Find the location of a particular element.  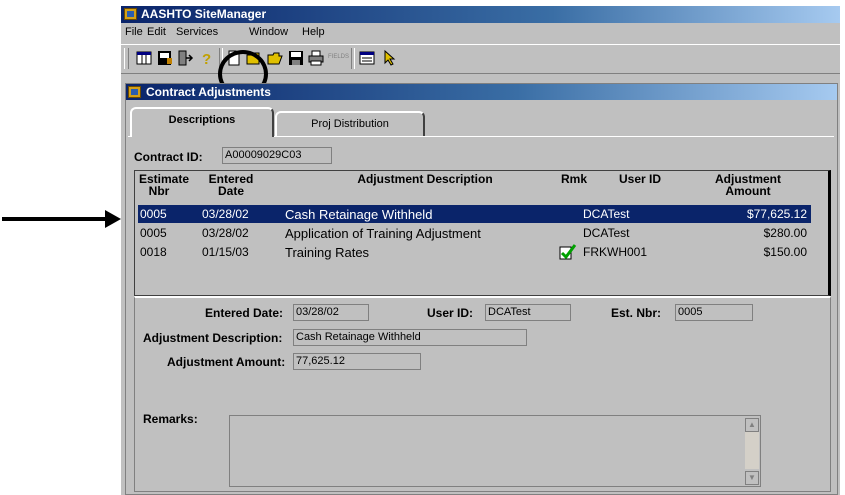

tab-descriptions: Descriptions is located at coordinates (202, 122).